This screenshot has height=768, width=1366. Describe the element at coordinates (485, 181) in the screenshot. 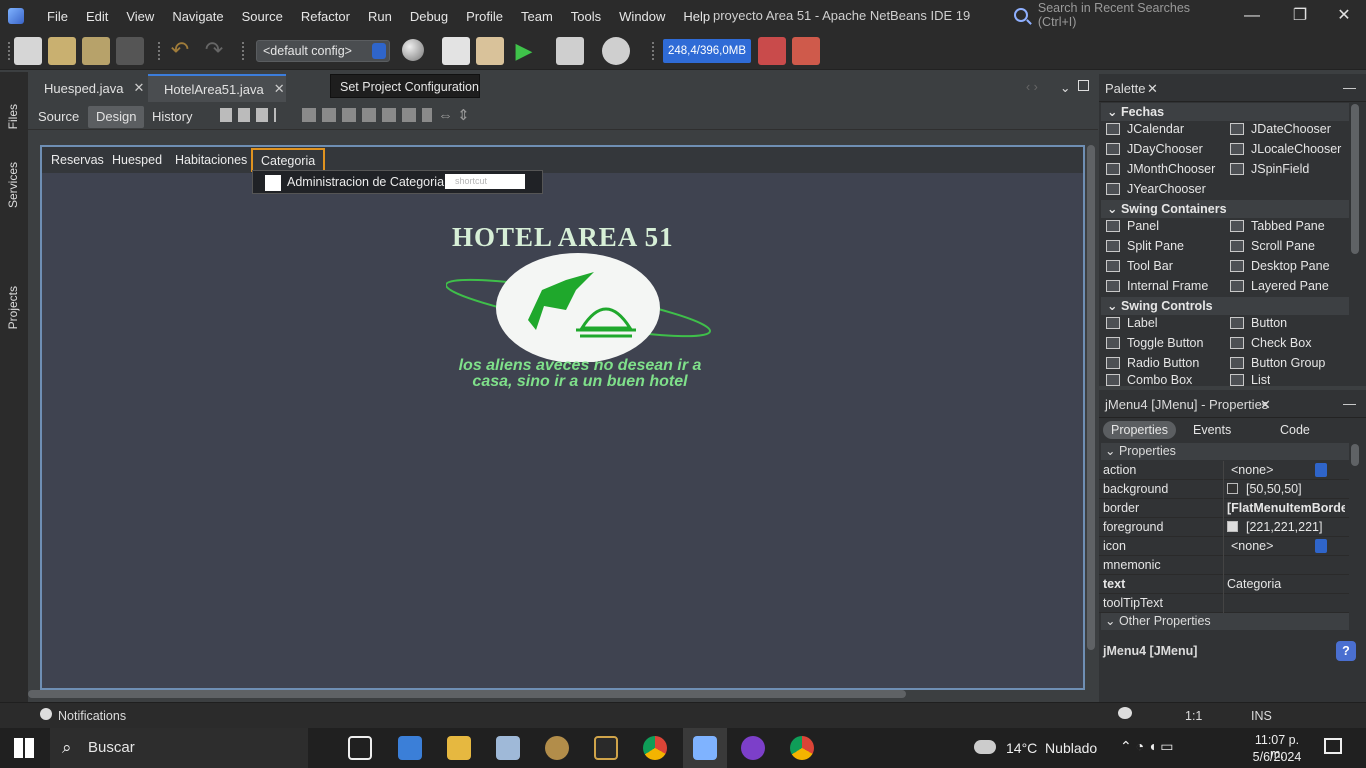

I see `shortcut-field: shortcut` at that location.